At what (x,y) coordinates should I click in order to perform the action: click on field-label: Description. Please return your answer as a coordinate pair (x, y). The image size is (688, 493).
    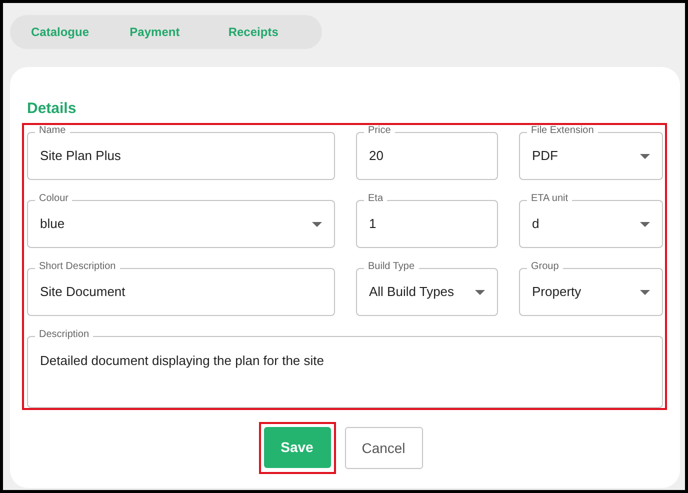
    Looking at the image, I should click on (64, 335).